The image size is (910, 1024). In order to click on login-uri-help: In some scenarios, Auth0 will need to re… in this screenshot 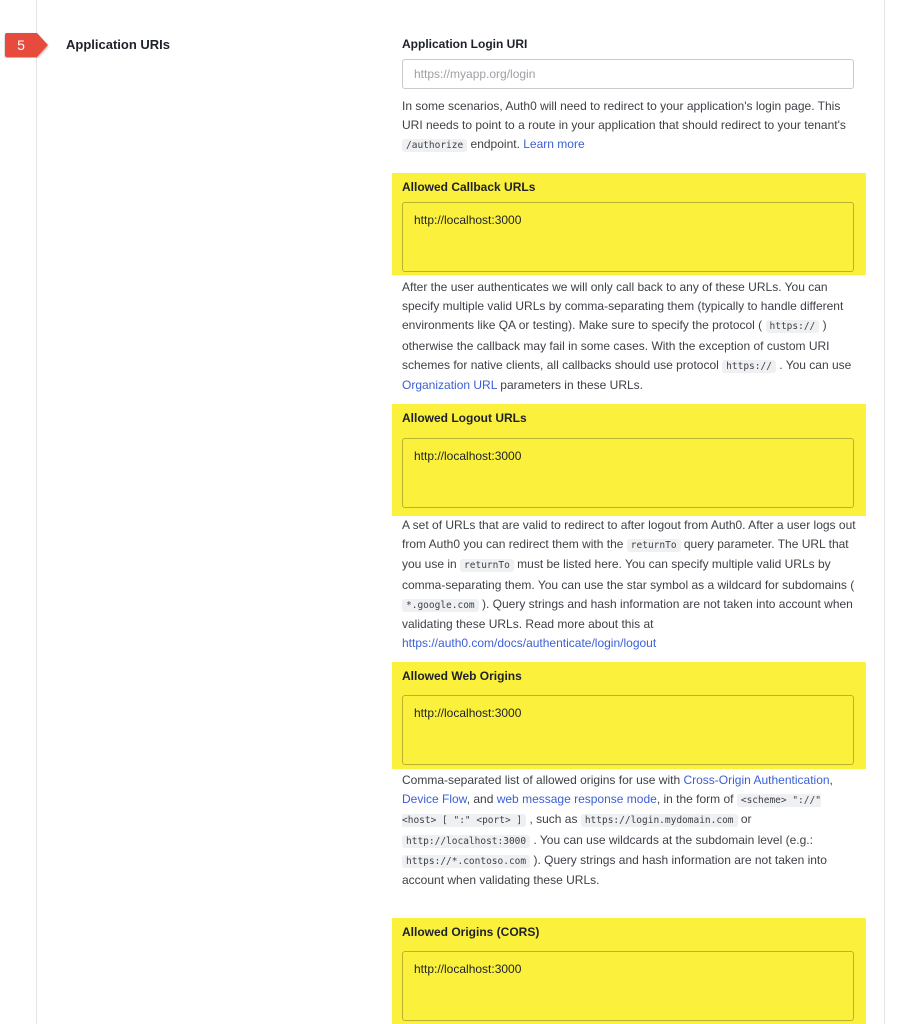, I will do `click(624, 126)`.